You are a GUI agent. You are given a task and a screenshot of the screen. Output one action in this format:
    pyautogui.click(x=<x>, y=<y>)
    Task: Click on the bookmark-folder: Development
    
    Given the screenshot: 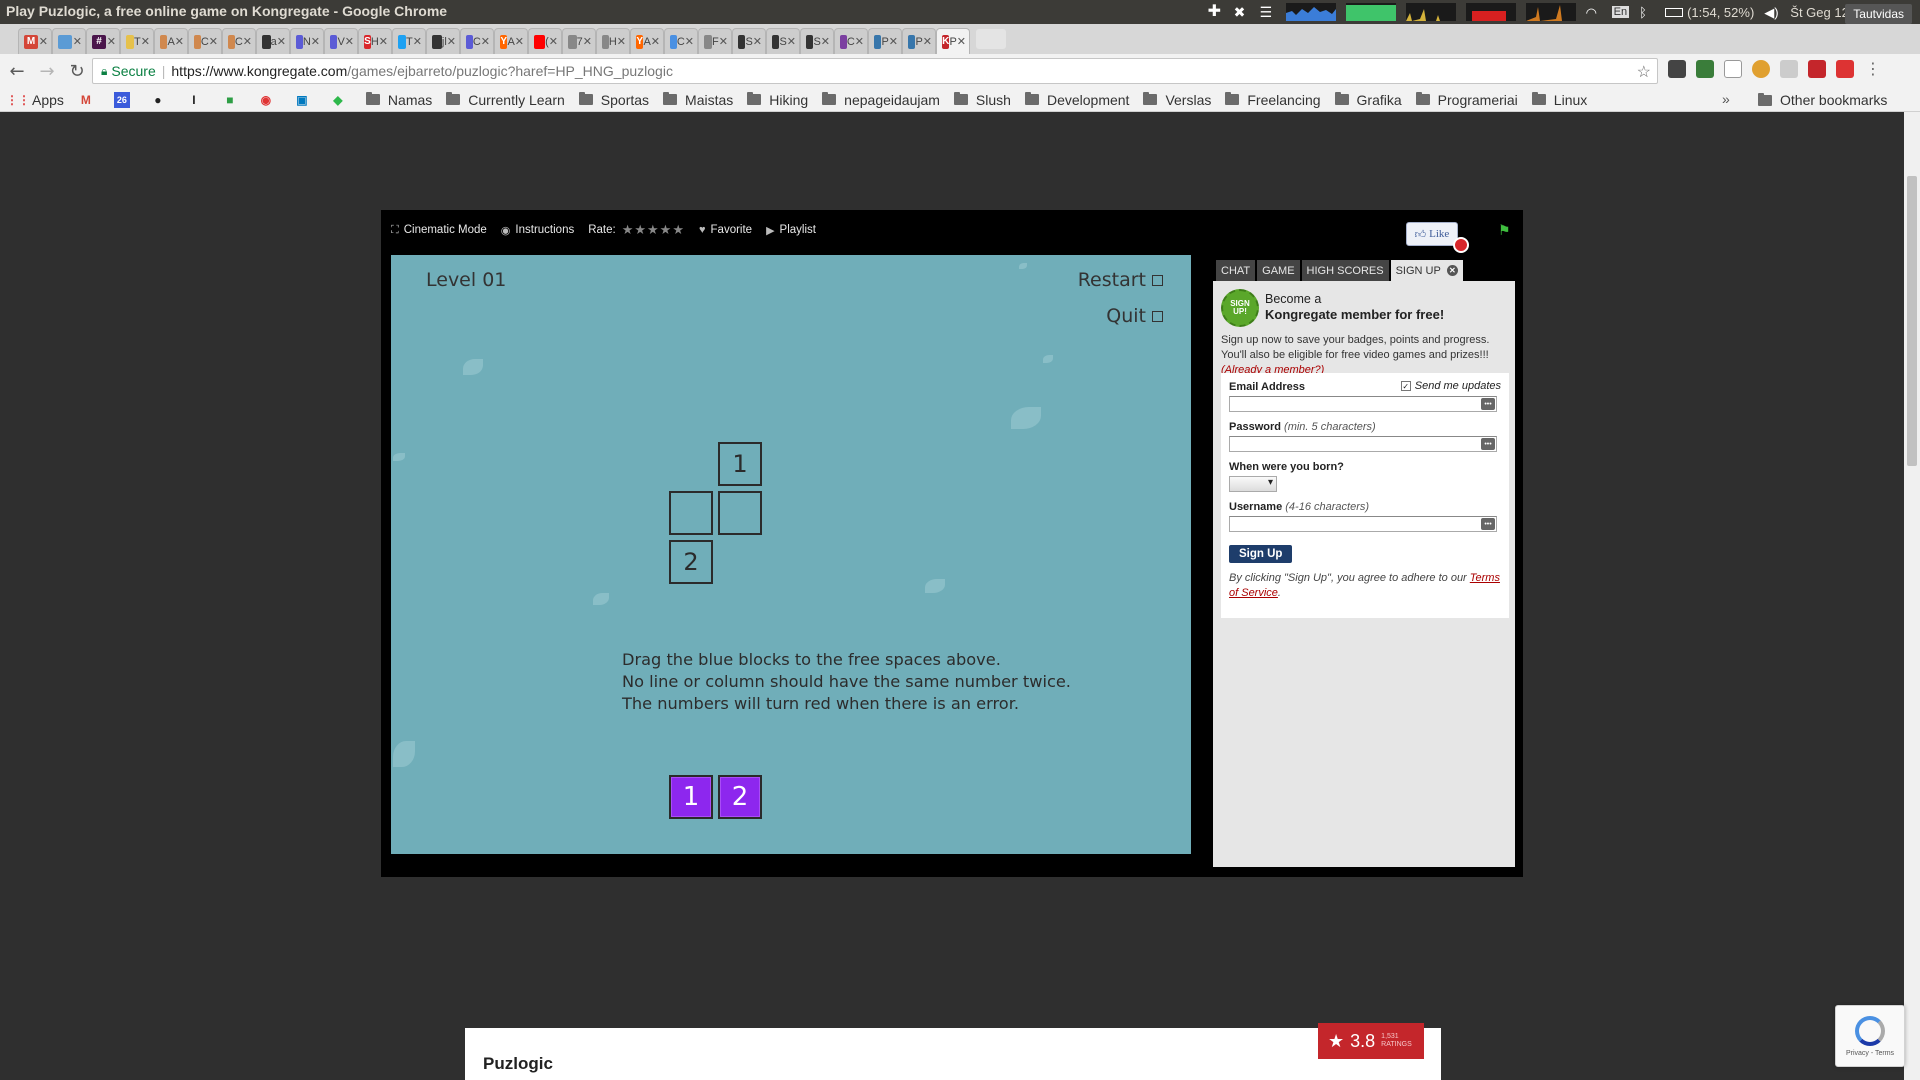 What is the action you would take?
    pyautogui.click(x=1076, y=100)
    